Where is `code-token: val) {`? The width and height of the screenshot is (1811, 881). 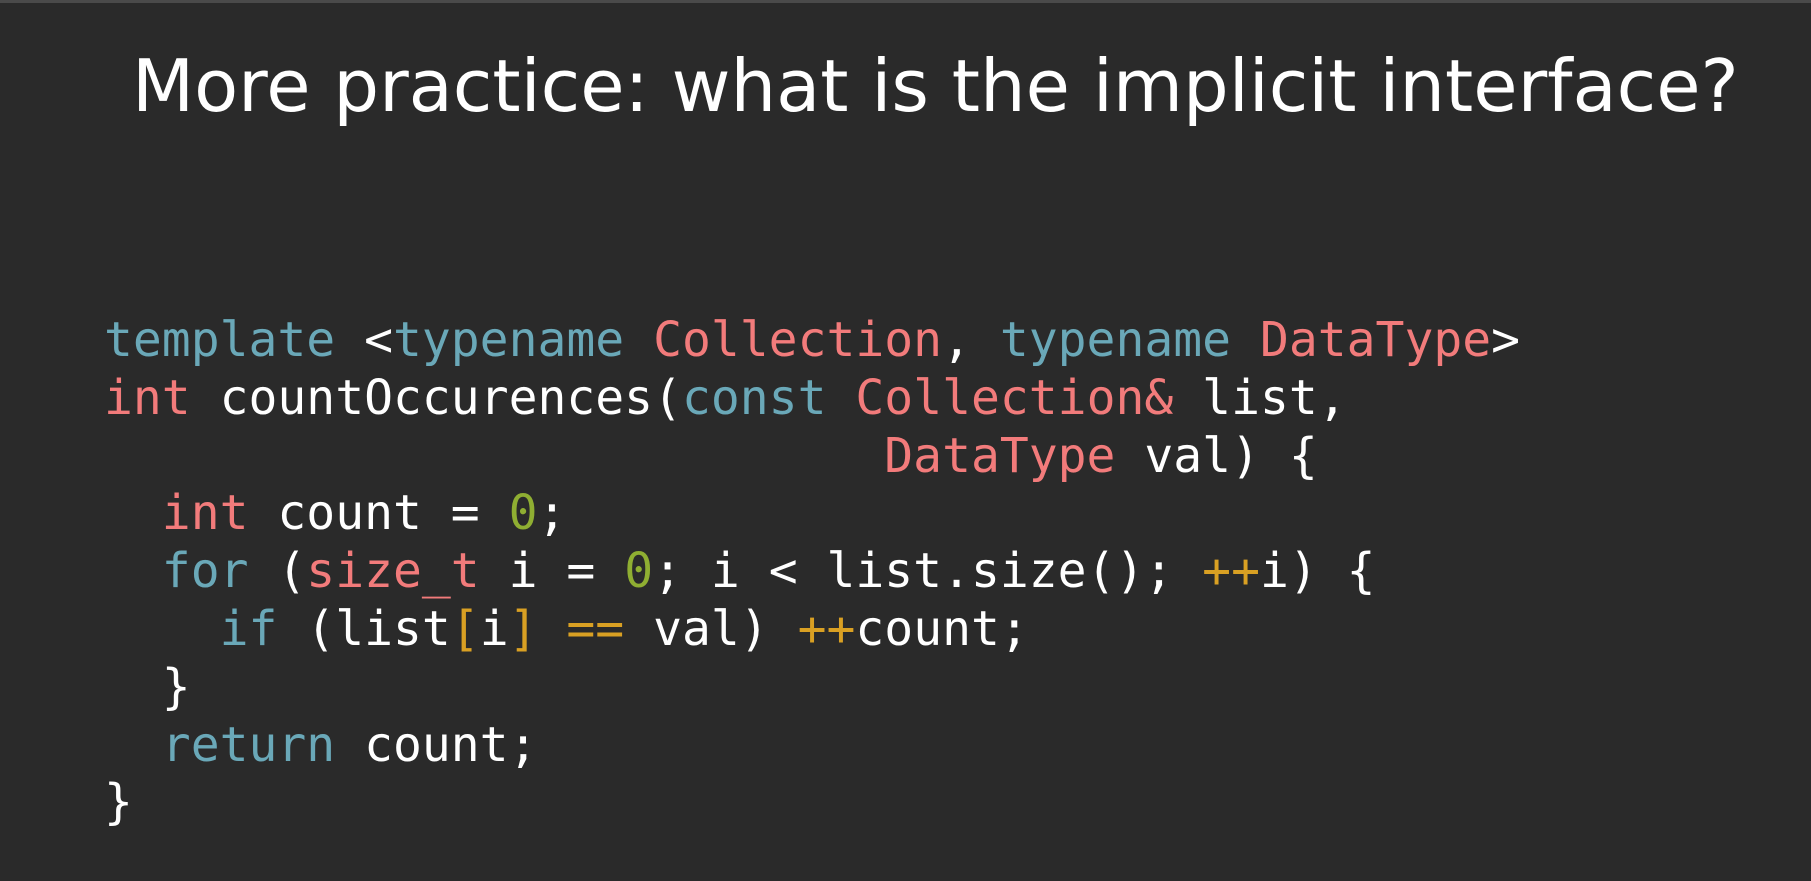
code-token: val) { is located at coordinates (1216, 455).